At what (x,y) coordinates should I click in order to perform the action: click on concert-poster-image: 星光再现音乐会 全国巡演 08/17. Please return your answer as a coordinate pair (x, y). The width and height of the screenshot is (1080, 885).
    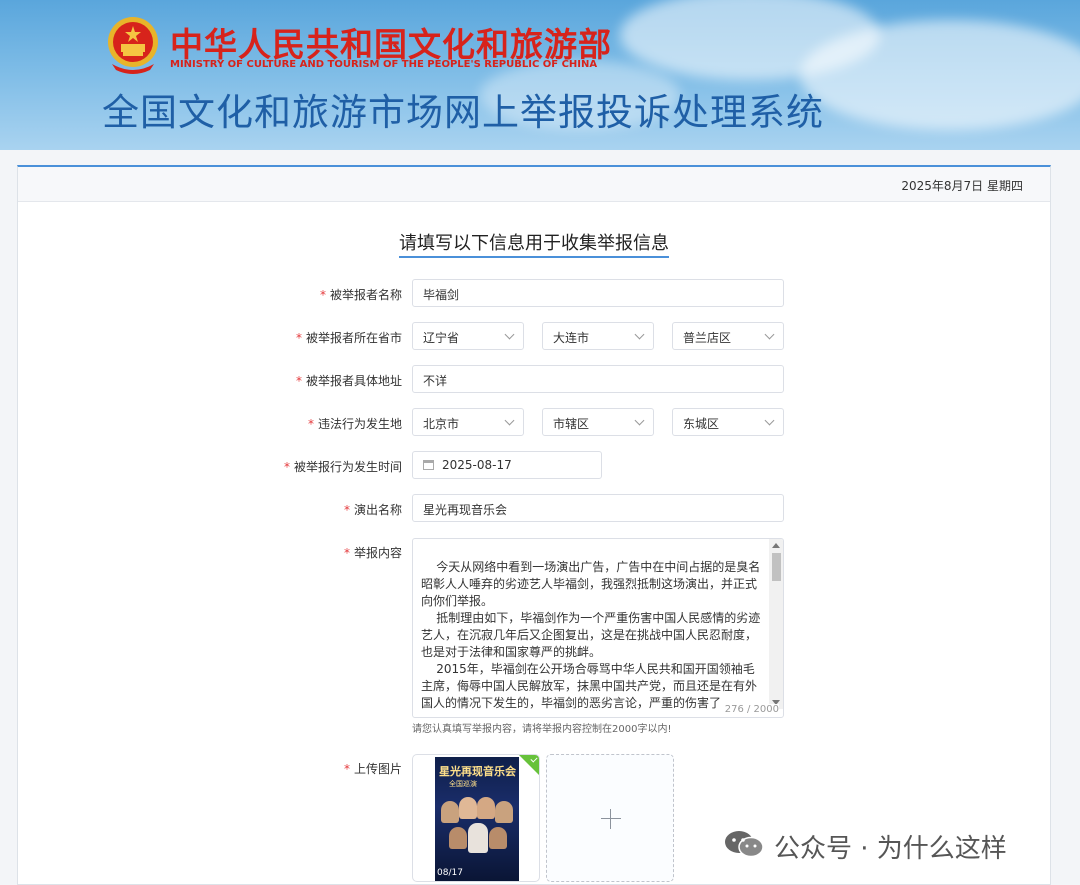
    Looking at the image, I should click on (477, 819).